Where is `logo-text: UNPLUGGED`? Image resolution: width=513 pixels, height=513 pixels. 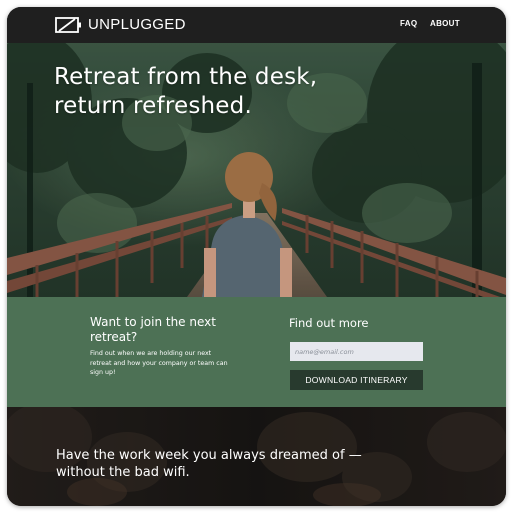
logo-text: UNPLUGGED is located at coordinates (137, 25).